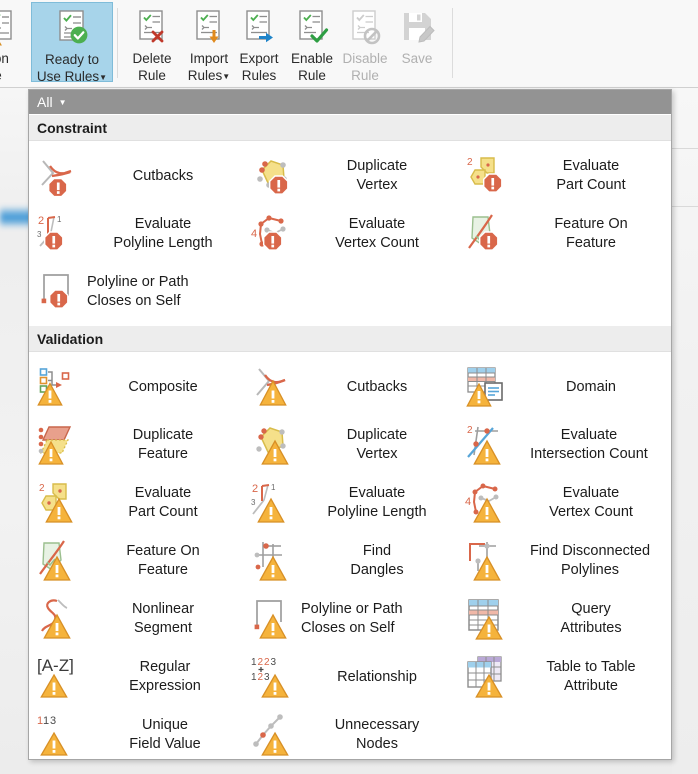 The image size is (698, 774). What do you see at coordinates (590, 570) in the screenshot?
I see `gallery-item-label-line2: Polylines` at bounding box center [590, 570].